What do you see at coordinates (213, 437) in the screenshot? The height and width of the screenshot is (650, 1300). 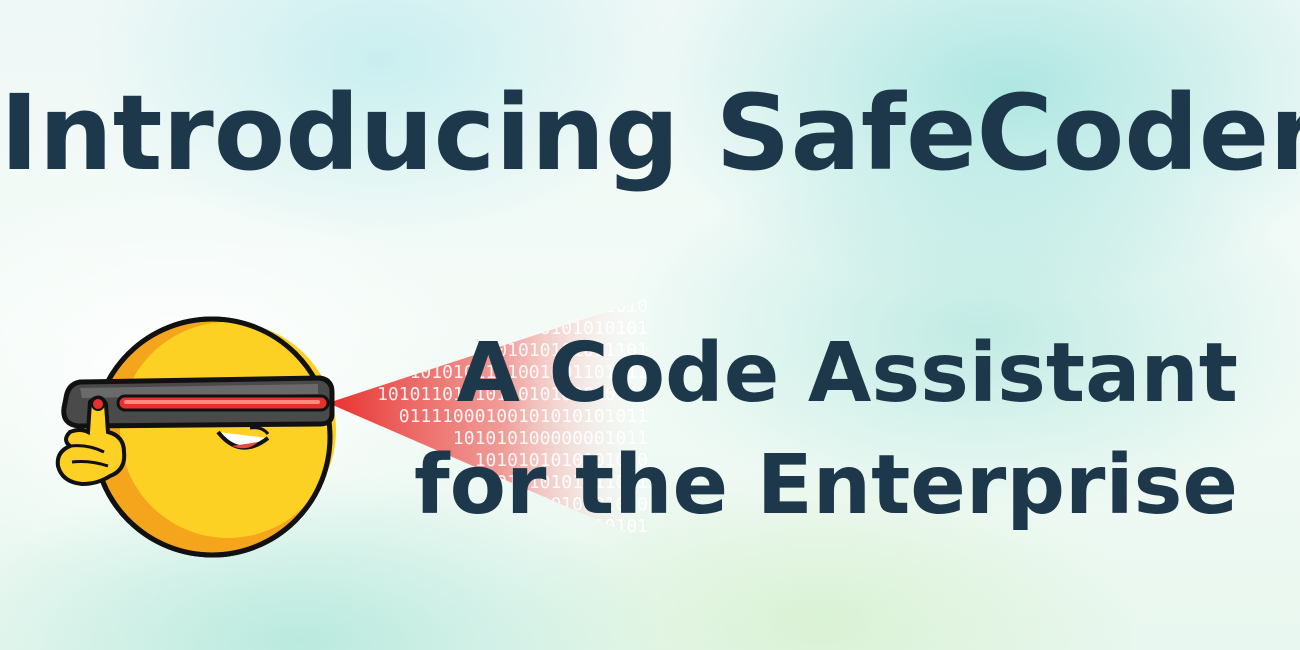 I see `emoji-face-icon` at bounding box center [213, 437].